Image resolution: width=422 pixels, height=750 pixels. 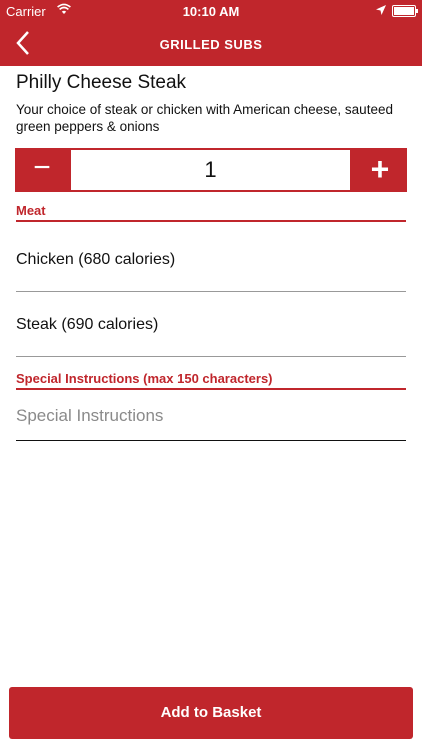 I want to click on meat-option-chicken: Chicken (680 calories), so click(x=211, y=259).